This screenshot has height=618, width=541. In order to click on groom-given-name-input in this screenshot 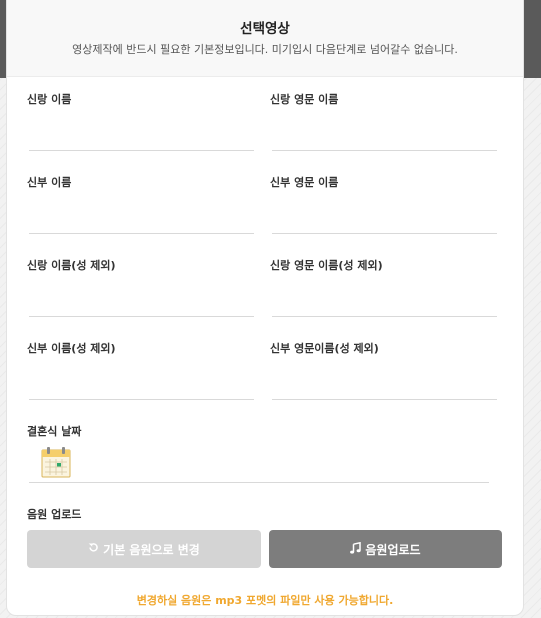, I will do `click(141, 305)`.